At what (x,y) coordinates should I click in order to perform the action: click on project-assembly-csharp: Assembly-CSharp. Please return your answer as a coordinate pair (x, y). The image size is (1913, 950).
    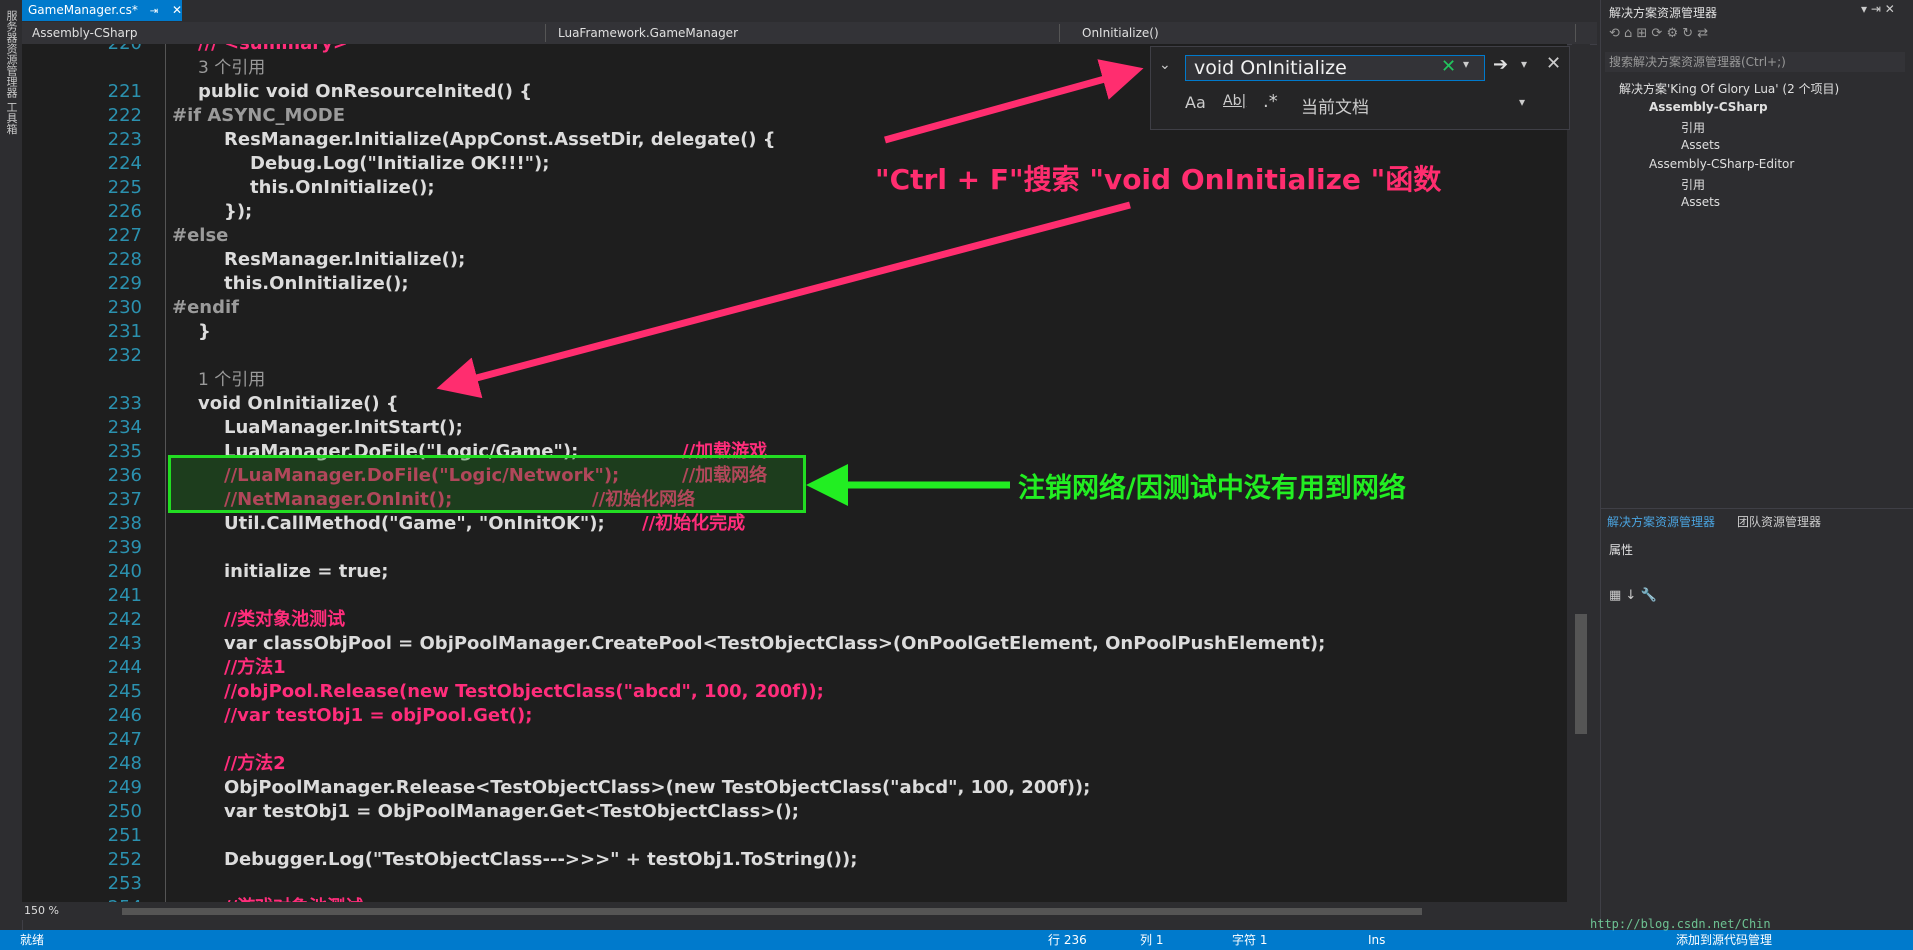
    Looking at the image, I should click on (1708, 107).